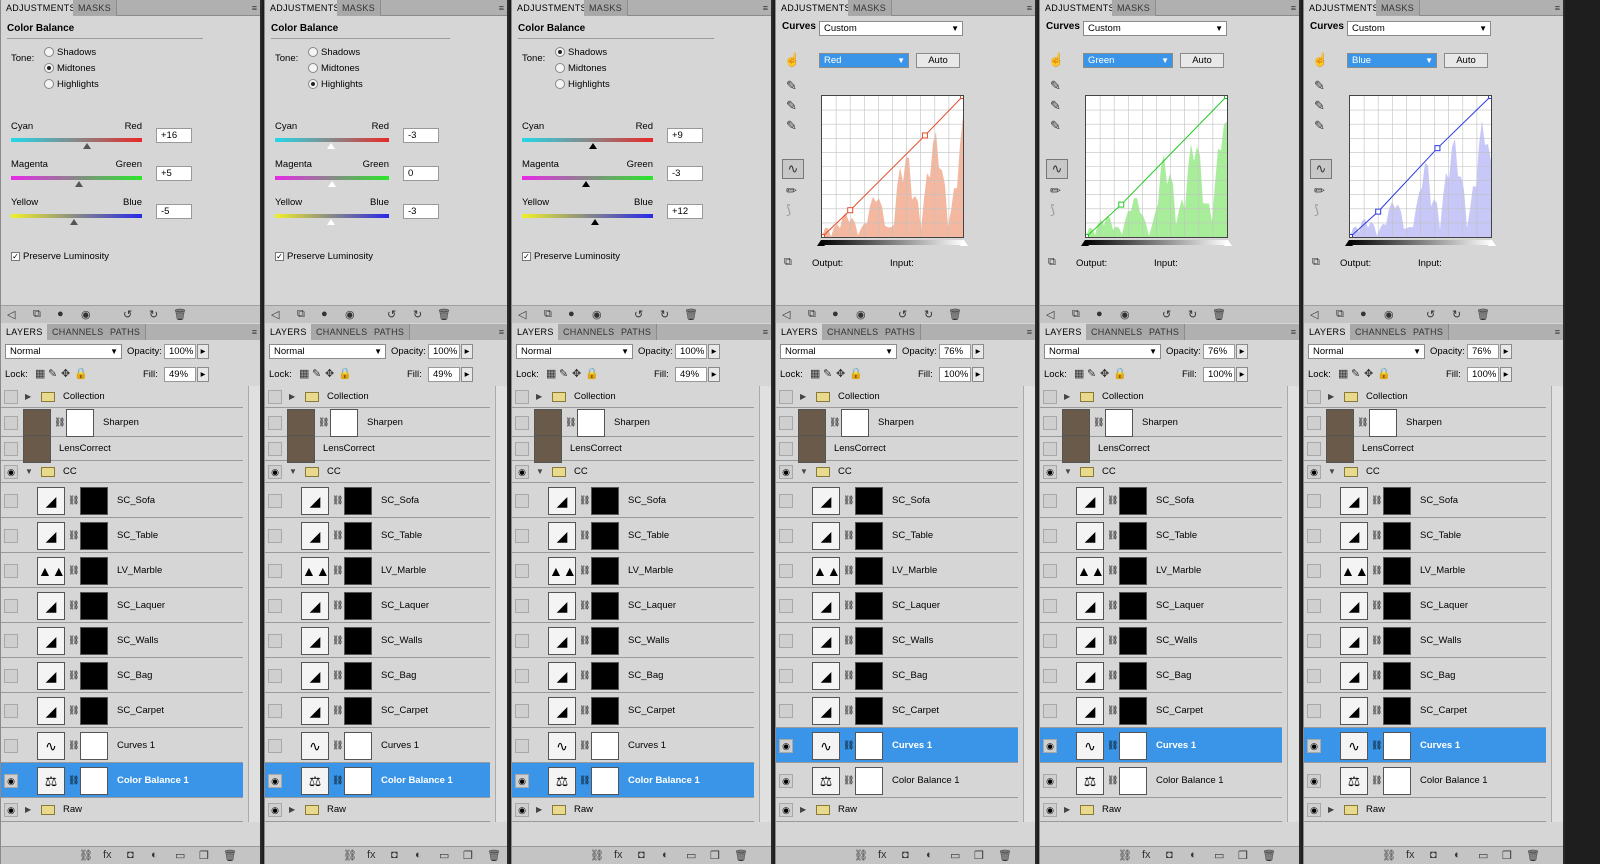  I want to click on layer-row-raw: ◉ ▶ Raw, so click(1161, 810).